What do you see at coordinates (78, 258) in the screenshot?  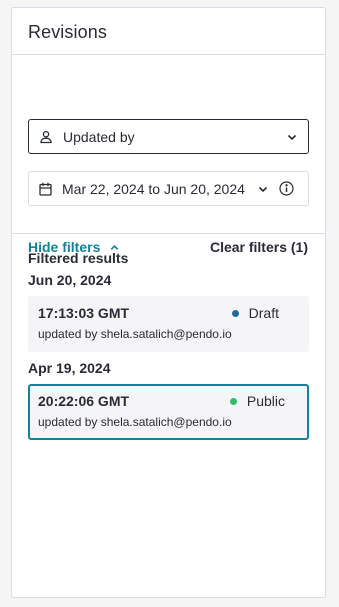 I see `results-heading: Filtered results` at bounding box center [78, 258].